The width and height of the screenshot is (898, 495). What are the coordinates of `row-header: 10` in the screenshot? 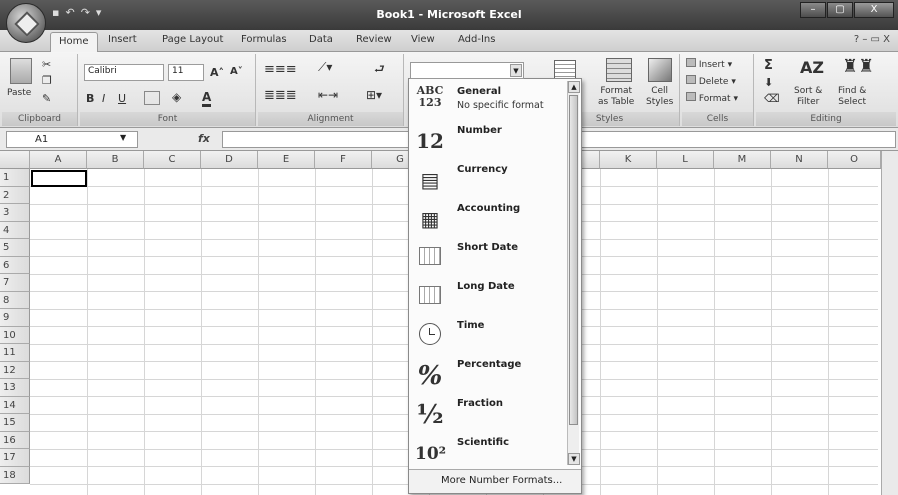 It's located at (15, 335).